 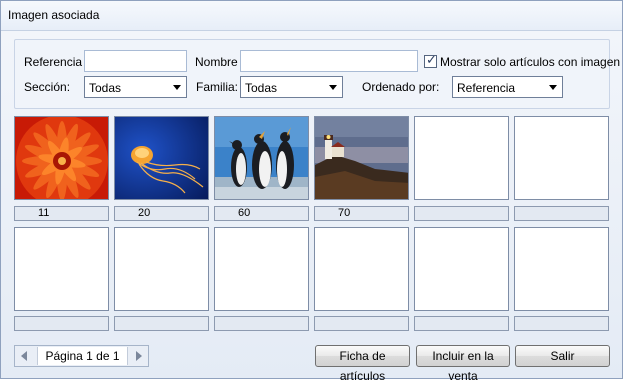 I want to click on tile-label-text: 11, so click(x=44, y=213).